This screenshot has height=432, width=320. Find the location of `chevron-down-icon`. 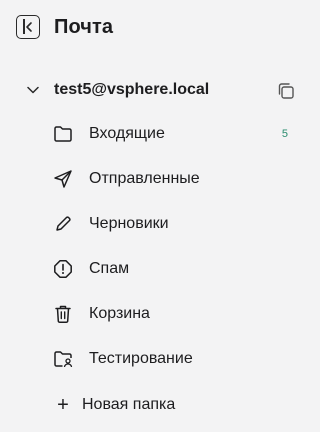

chevron-down-icon is located at coordinates (33, 90).